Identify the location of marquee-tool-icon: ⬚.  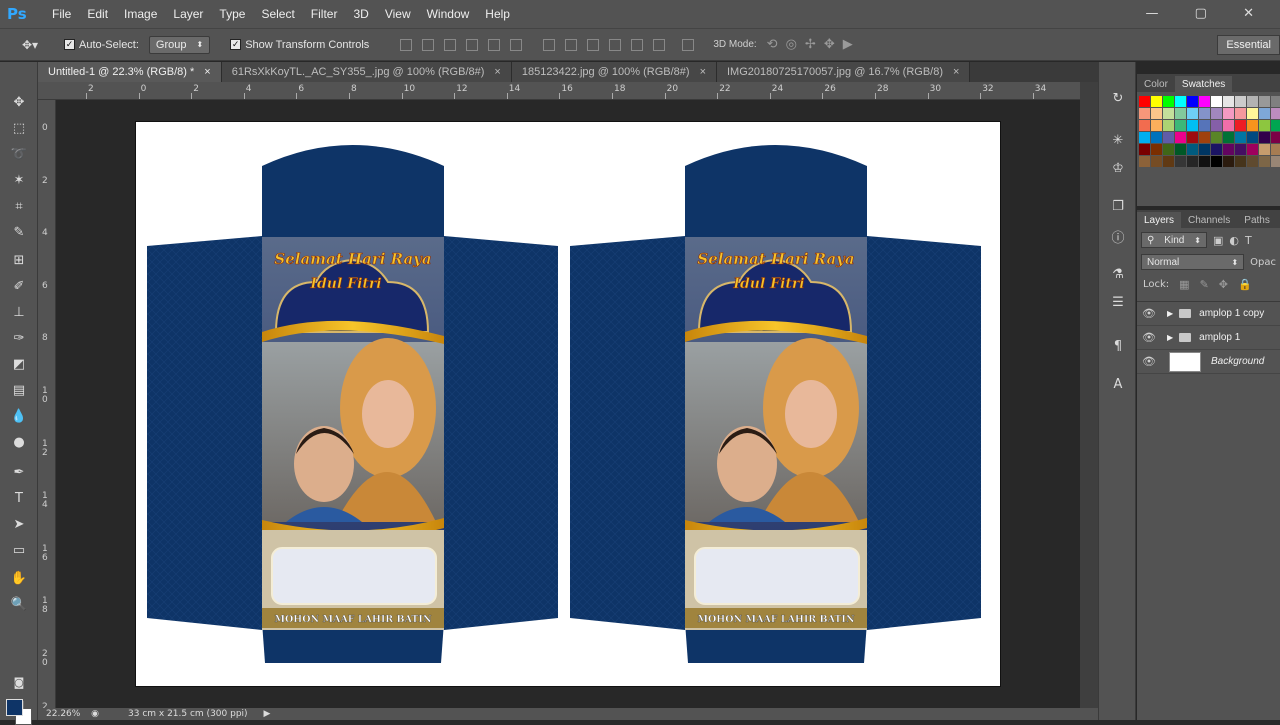
(19, 128).